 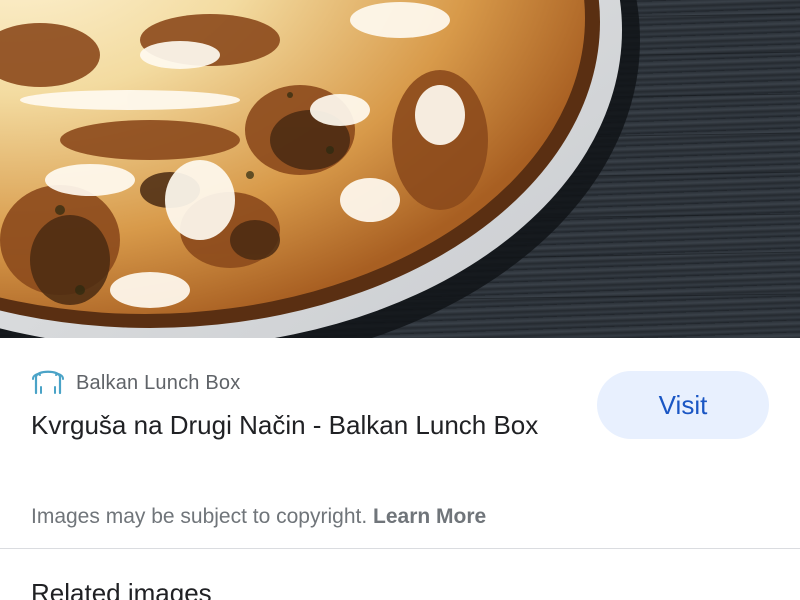 I want to click on site-favicon-icon, so click(x=48, y=383).